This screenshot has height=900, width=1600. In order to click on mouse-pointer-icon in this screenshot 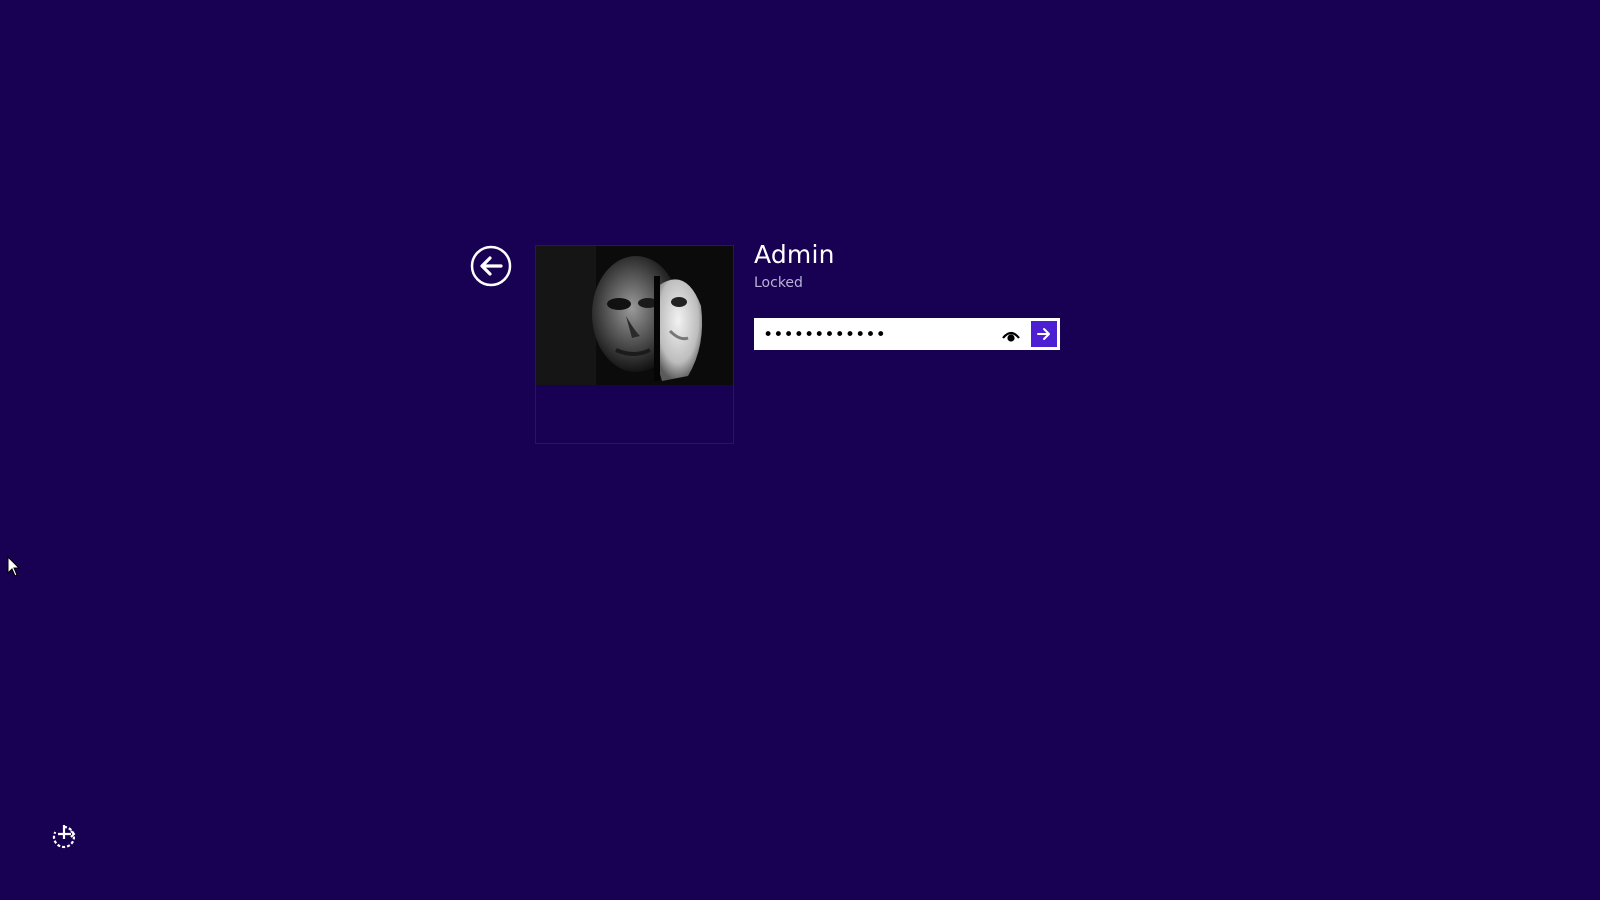, I will do `click(14, 566)`.